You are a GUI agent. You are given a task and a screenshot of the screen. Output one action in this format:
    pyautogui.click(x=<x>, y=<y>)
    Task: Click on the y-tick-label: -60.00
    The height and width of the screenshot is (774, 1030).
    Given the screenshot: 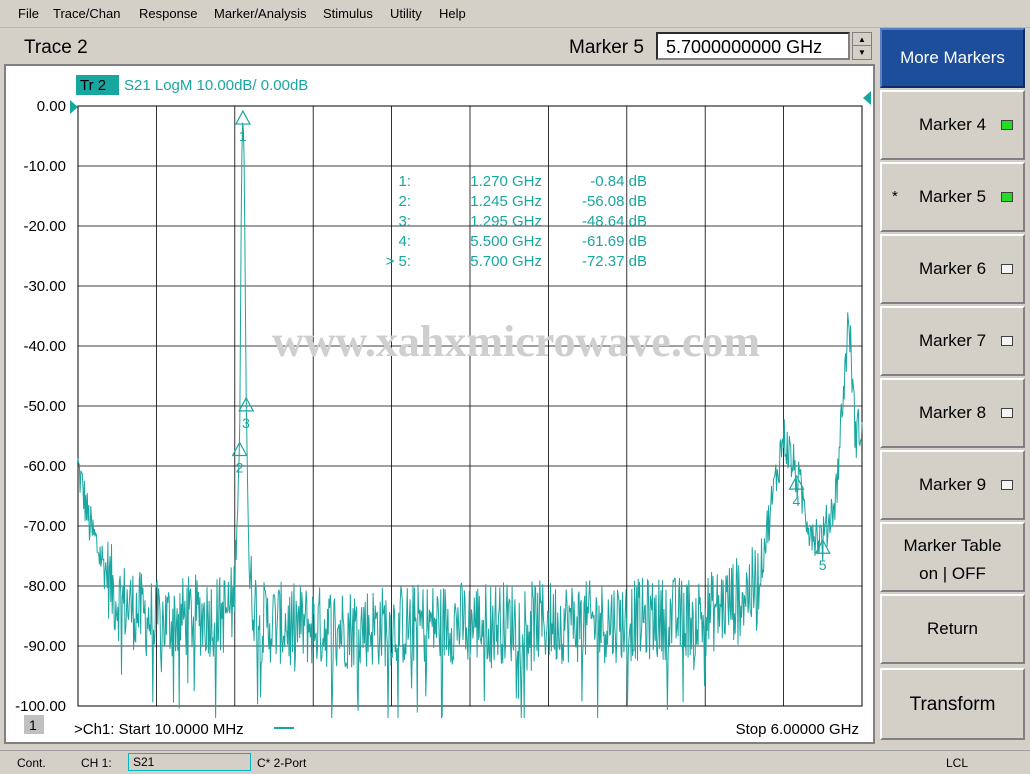 What is the action you would take?
    pyautogui.click(x=44, y=466)
    